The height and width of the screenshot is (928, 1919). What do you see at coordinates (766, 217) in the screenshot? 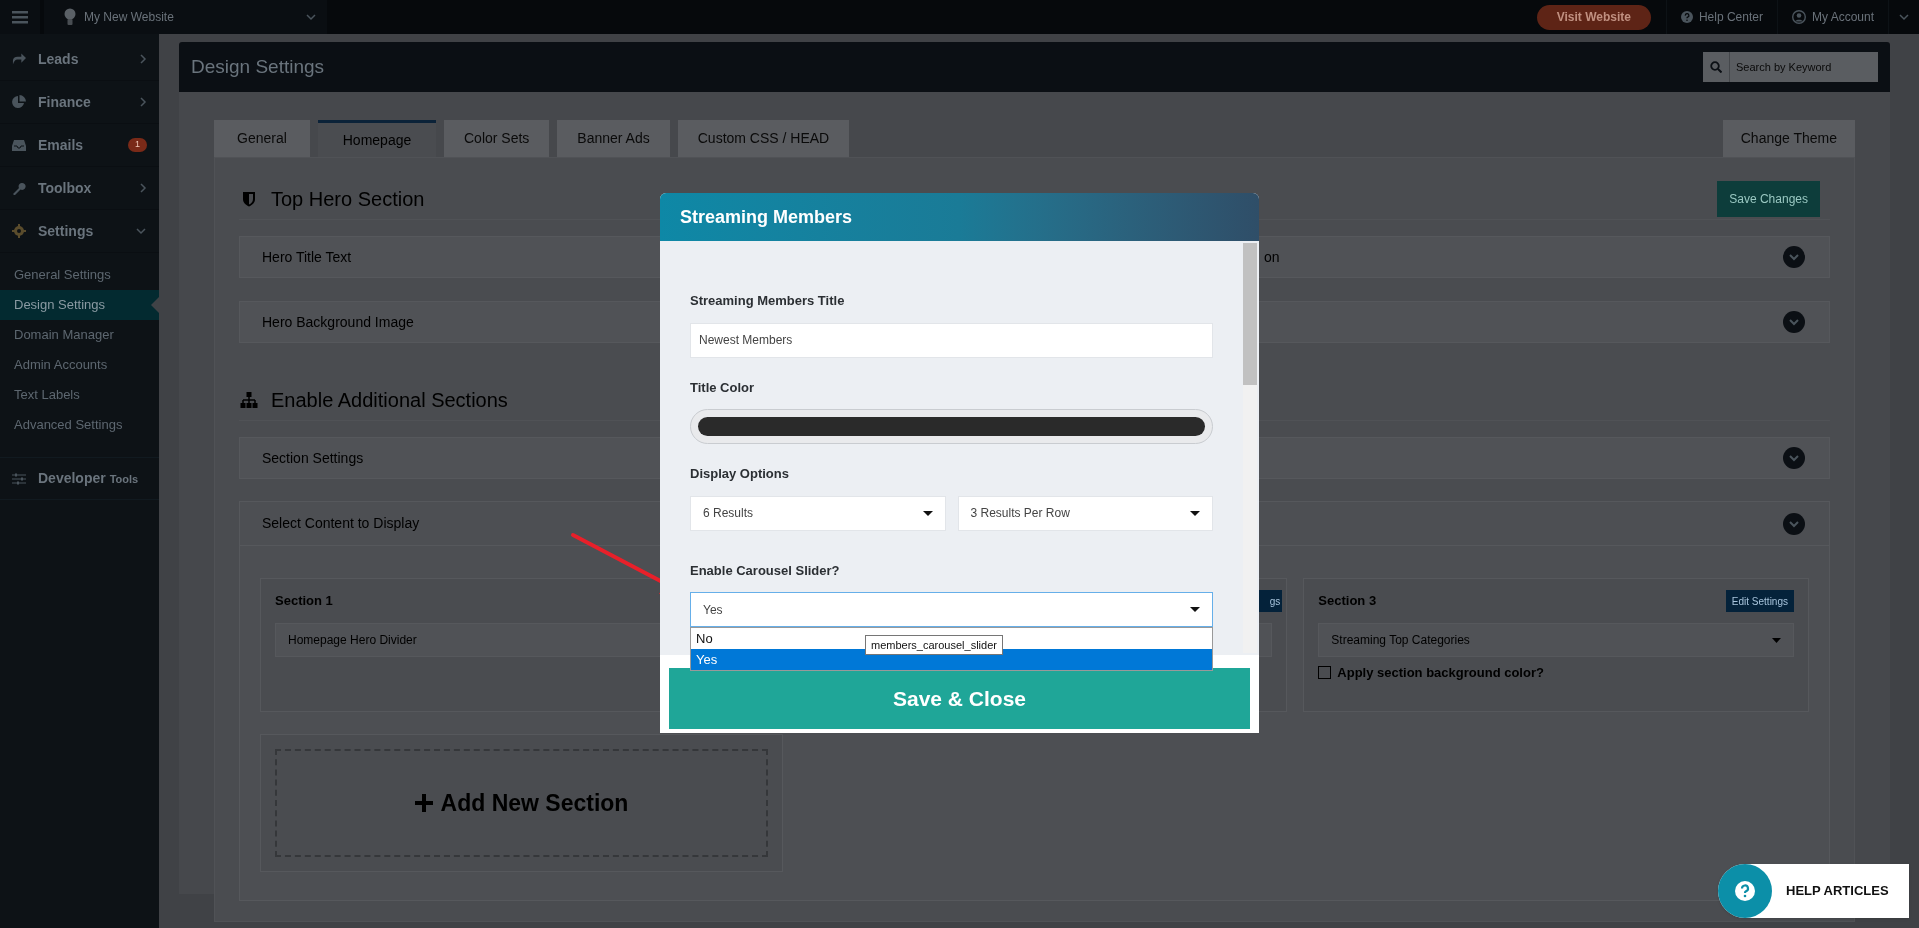
I see `modal-title: Streaming Members` at bounding box center [766, 217].